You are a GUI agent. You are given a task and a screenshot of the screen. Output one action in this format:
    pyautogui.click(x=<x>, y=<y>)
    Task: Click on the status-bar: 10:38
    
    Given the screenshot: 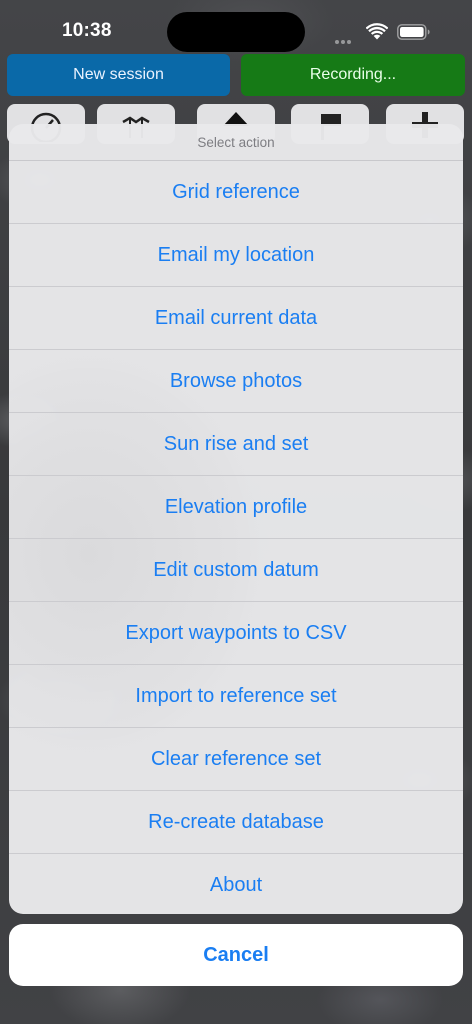 What is the action you would take?
    pyautogui.click(x=236, y=31)
    